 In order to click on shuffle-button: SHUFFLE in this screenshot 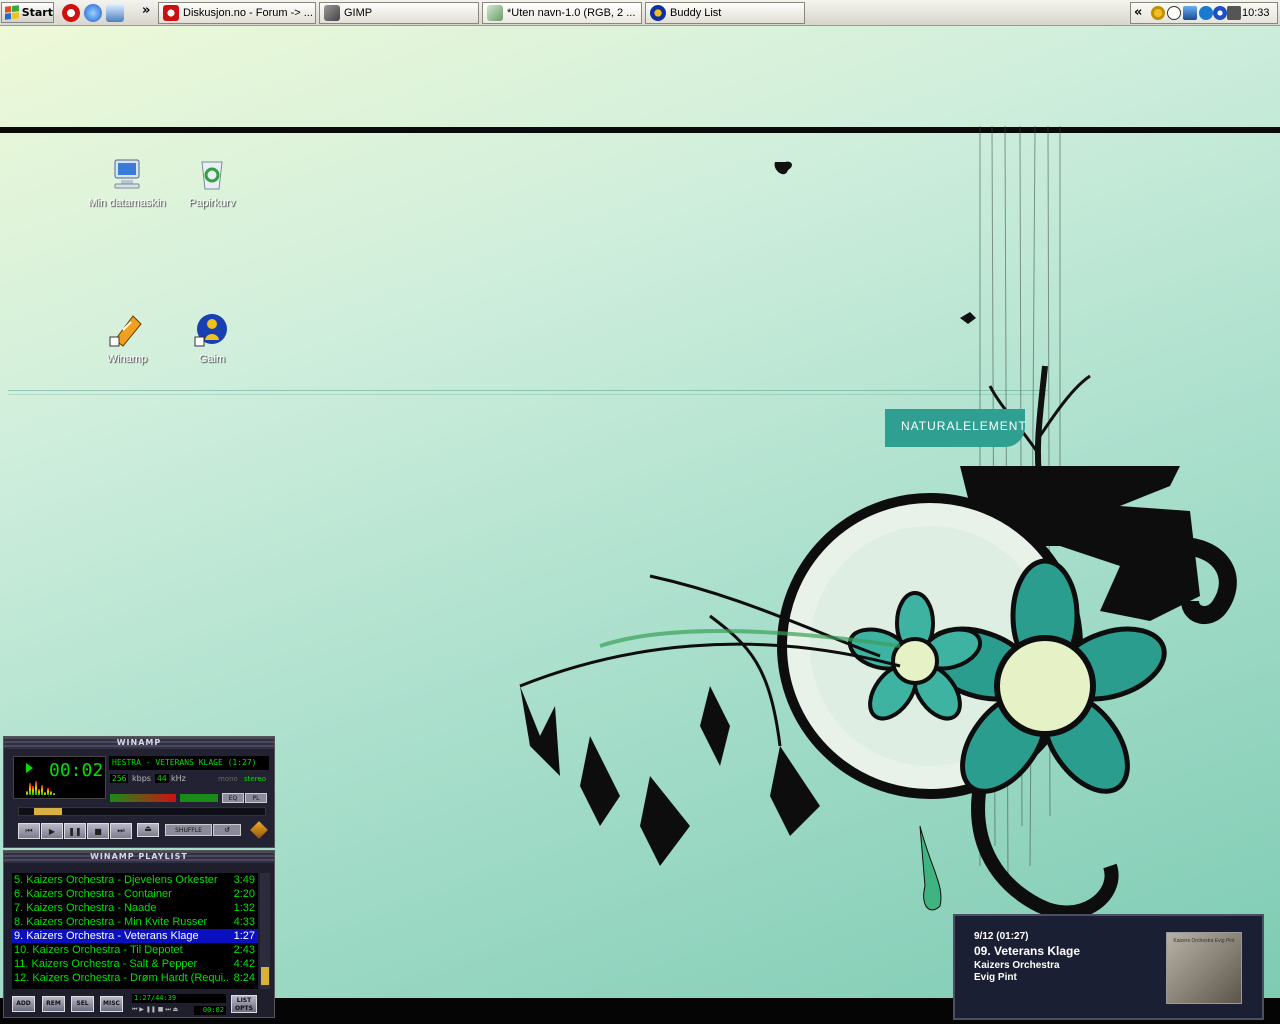, I will do `click(188, 830)`.